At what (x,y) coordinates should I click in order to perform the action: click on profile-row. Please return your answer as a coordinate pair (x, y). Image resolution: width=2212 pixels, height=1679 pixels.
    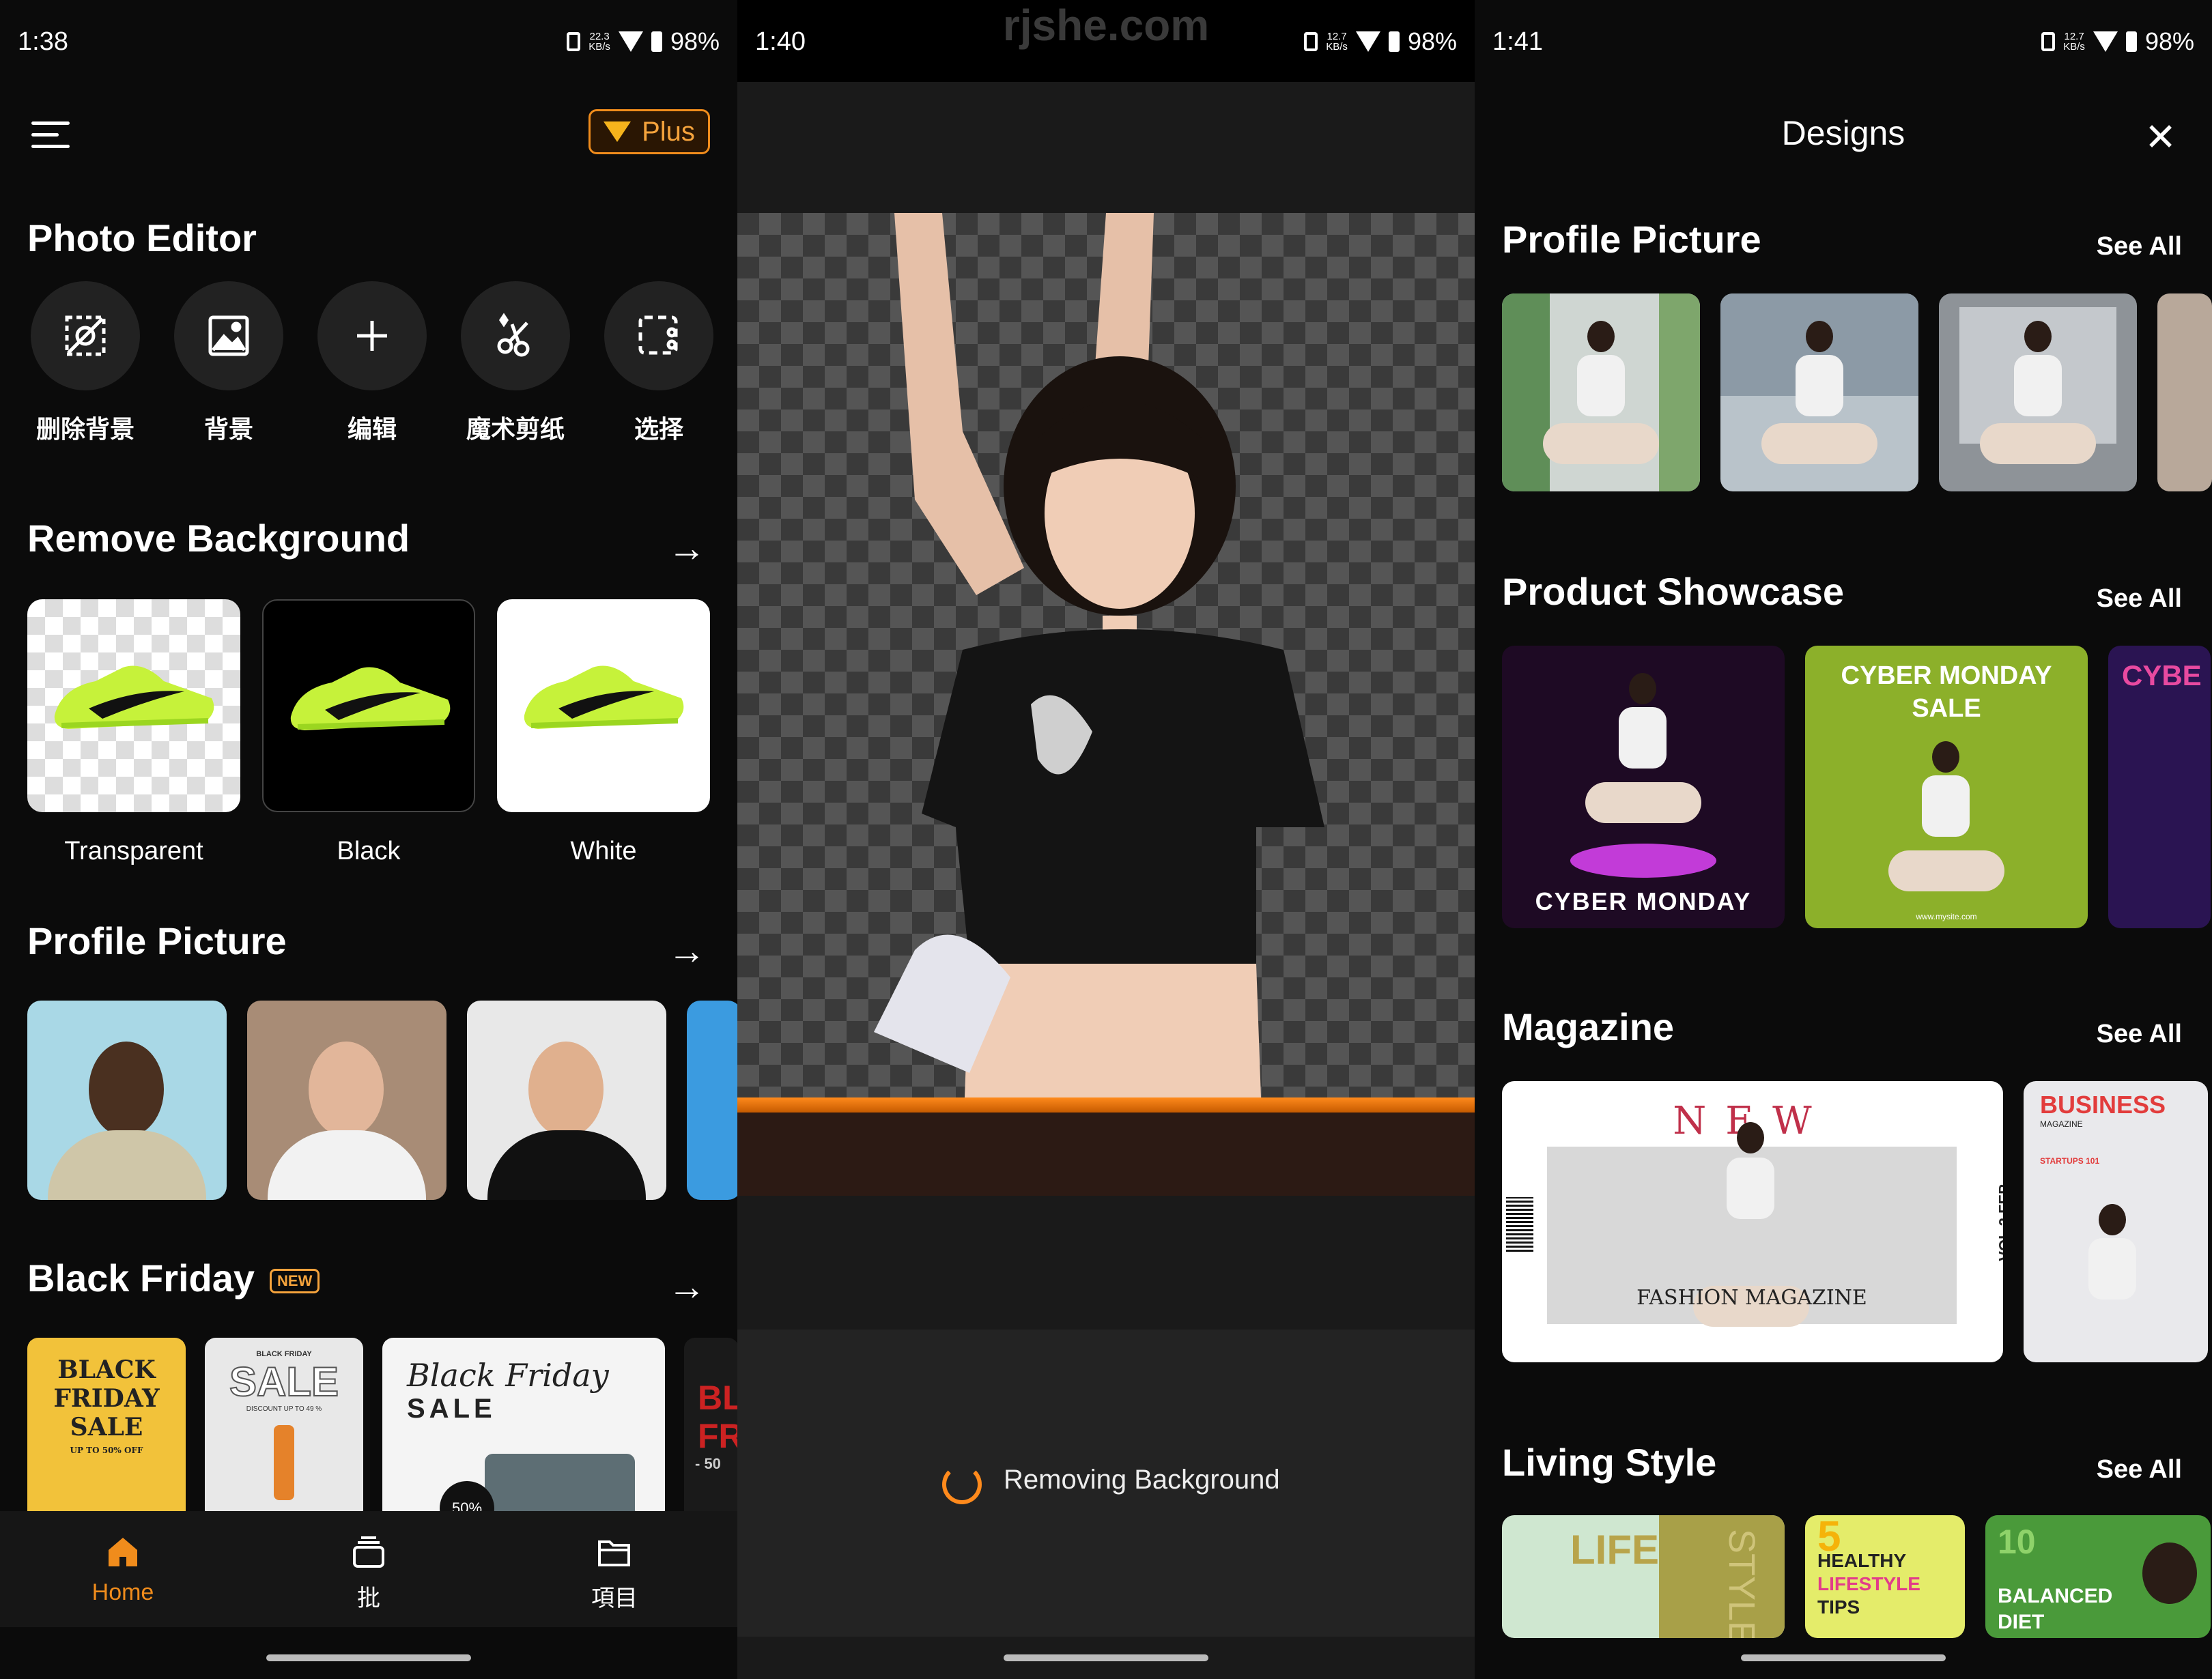
    Looking at the image, I should click on (1857, 392).